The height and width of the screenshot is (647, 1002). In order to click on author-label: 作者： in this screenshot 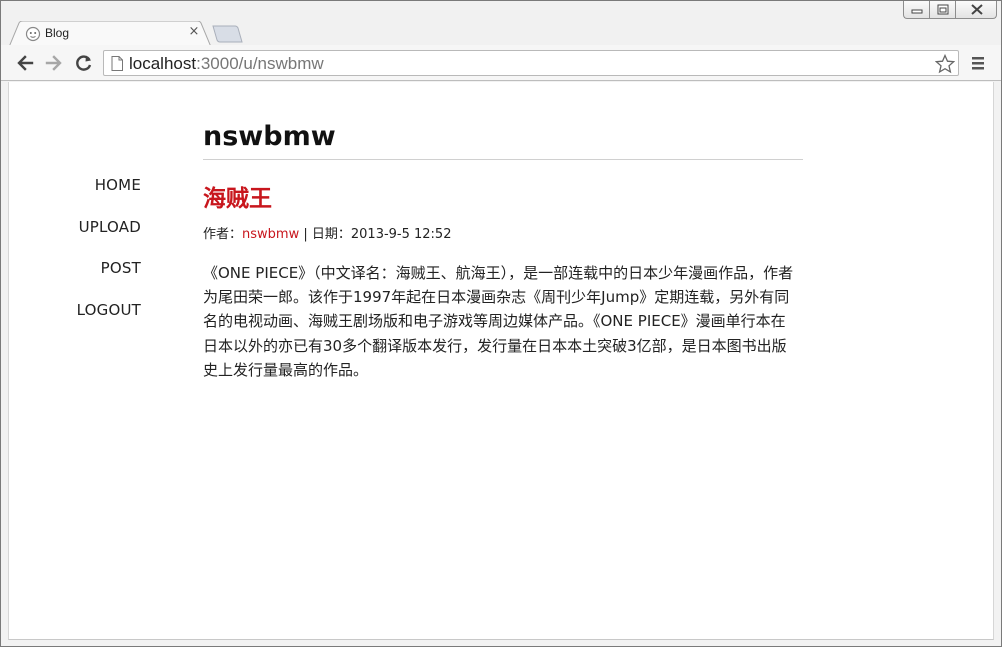, I will do `click(223, 234)`.